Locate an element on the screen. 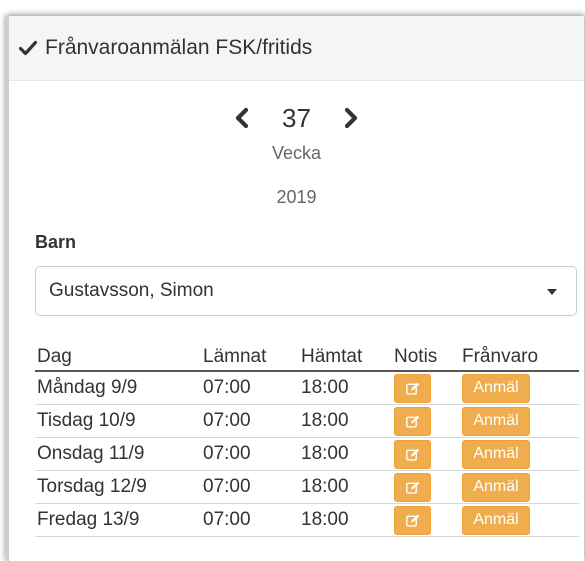  table-row: Onsdag 11/9 07:00 18:00 Anmäl is located at coordinates (307, 454).